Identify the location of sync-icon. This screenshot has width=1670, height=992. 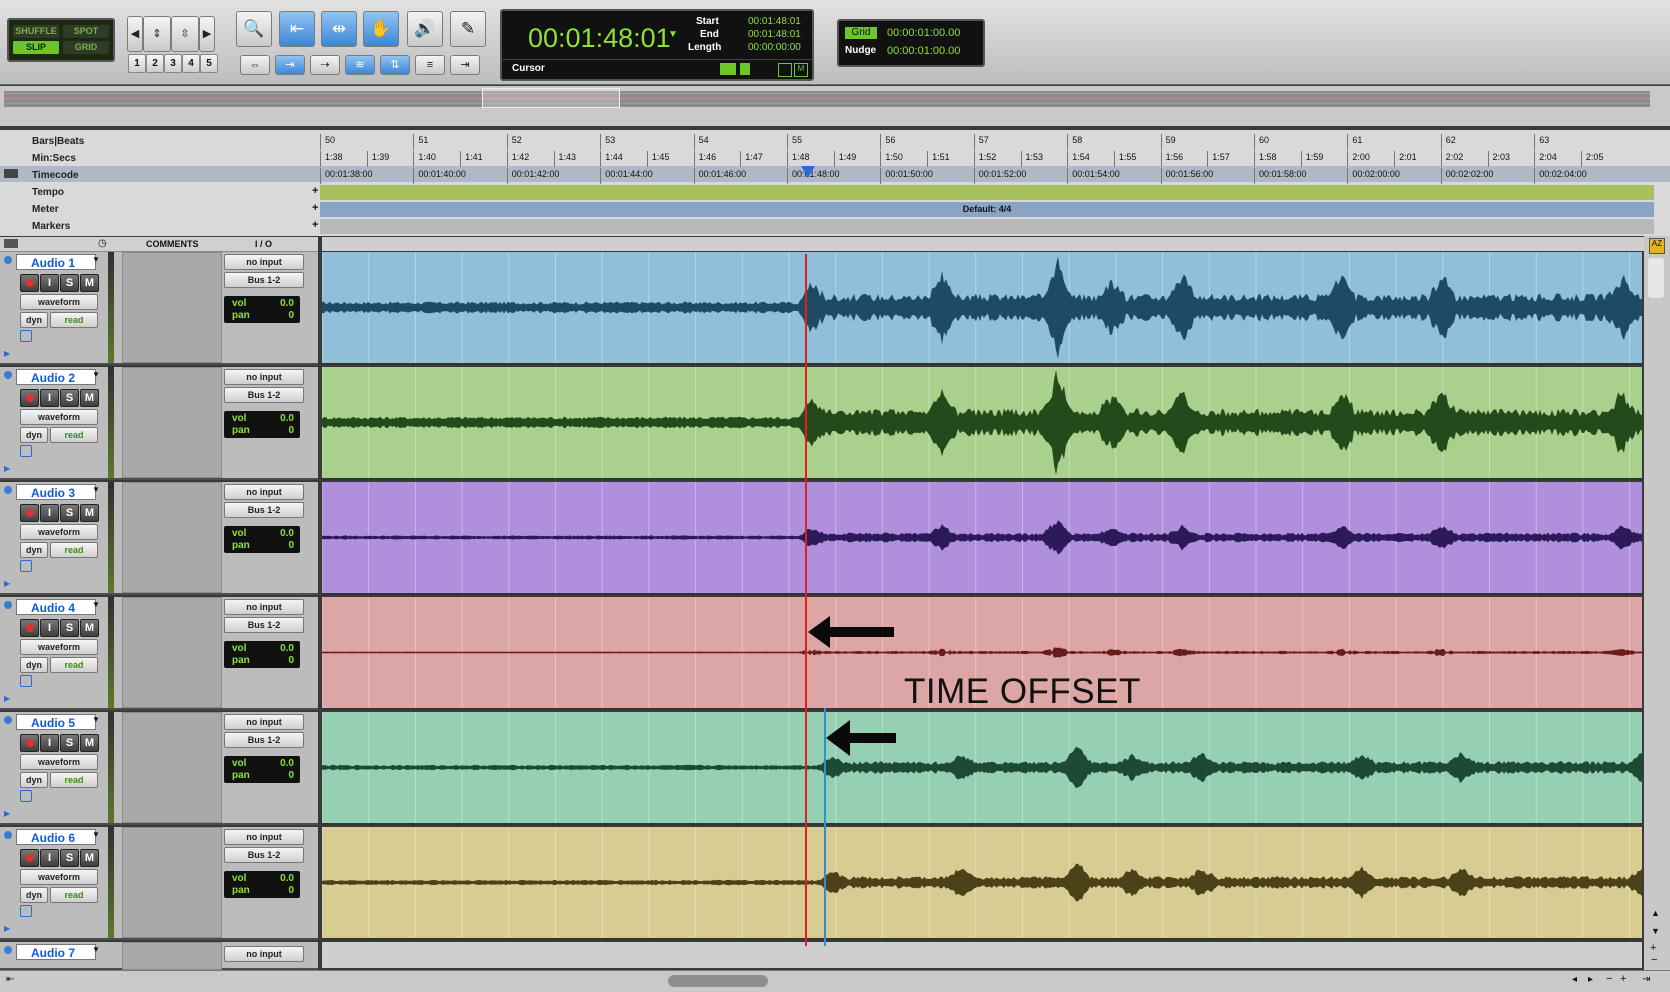
(728, 69).